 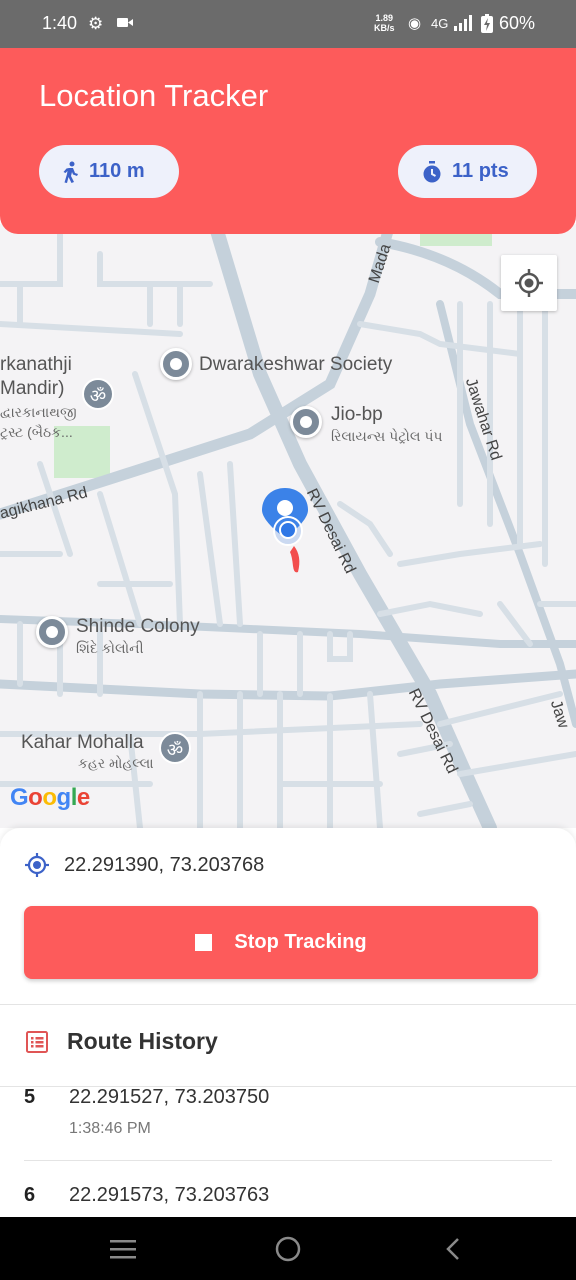 What do you see at coordinates (138, 626) in the screenshot?
I see `place-label-shinde: Shinde Colony` at bounding box center [138, 626].